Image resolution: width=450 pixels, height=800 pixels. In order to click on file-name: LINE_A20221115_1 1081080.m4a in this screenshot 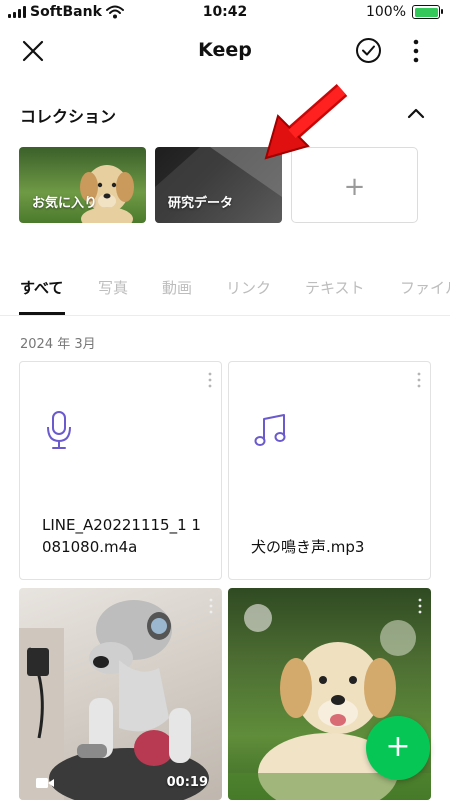, I will do `click(121, 536)`.